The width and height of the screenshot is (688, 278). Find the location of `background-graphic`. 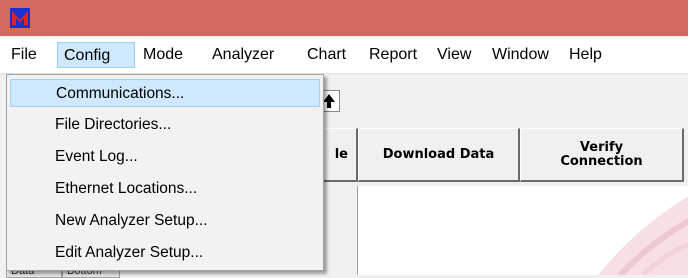

background-graphic is located at coordinates (643, 235).